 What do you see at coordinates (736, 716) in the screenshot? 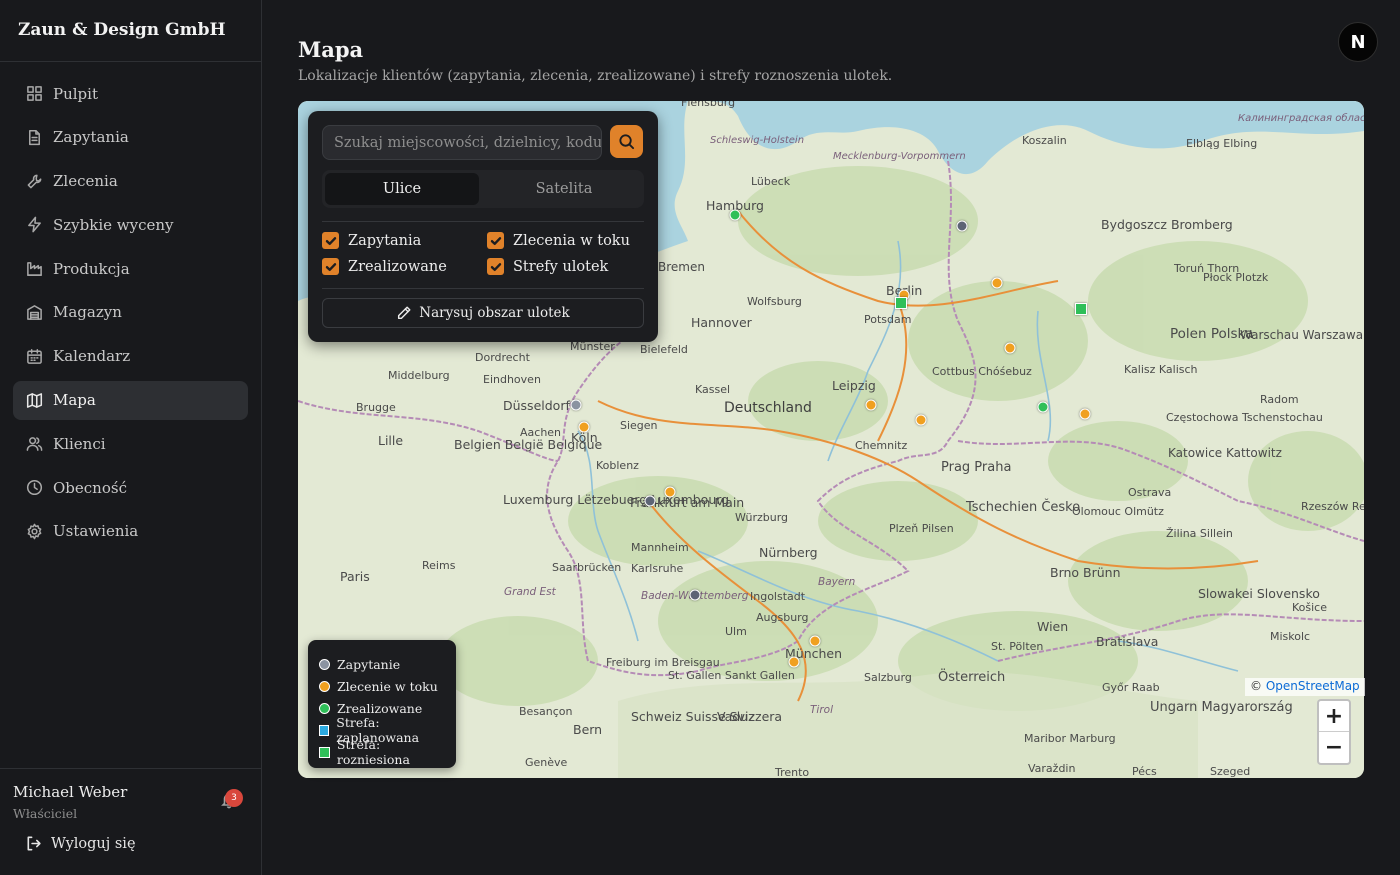
I see `map-label-vaduz: Vaduz` at bounding box center [736, 716].